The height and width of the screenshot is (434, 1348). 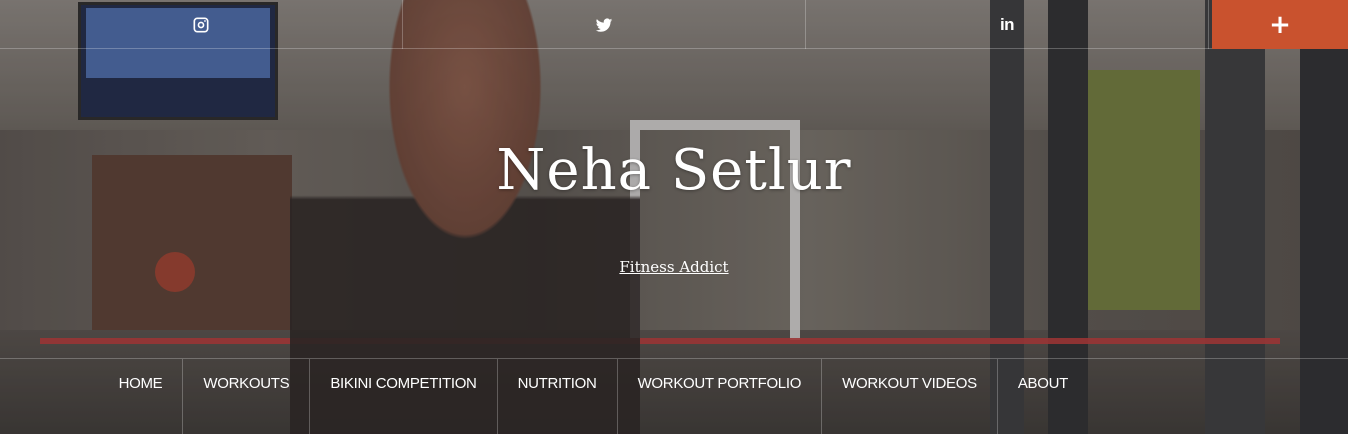 I want to click on nav-item-workout-portfolio: WORKOUT PORTFOLIO, so click(x=719, y=396).